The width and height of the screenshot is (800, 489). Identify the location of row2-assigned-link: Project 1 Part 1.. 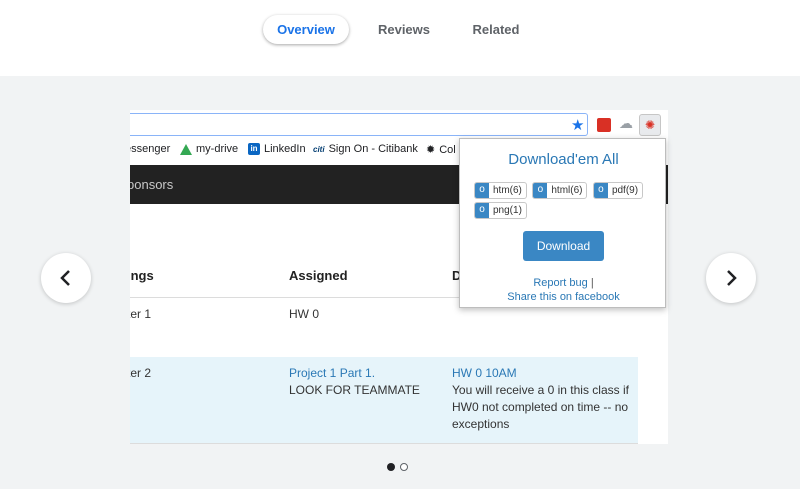
(332, 373).